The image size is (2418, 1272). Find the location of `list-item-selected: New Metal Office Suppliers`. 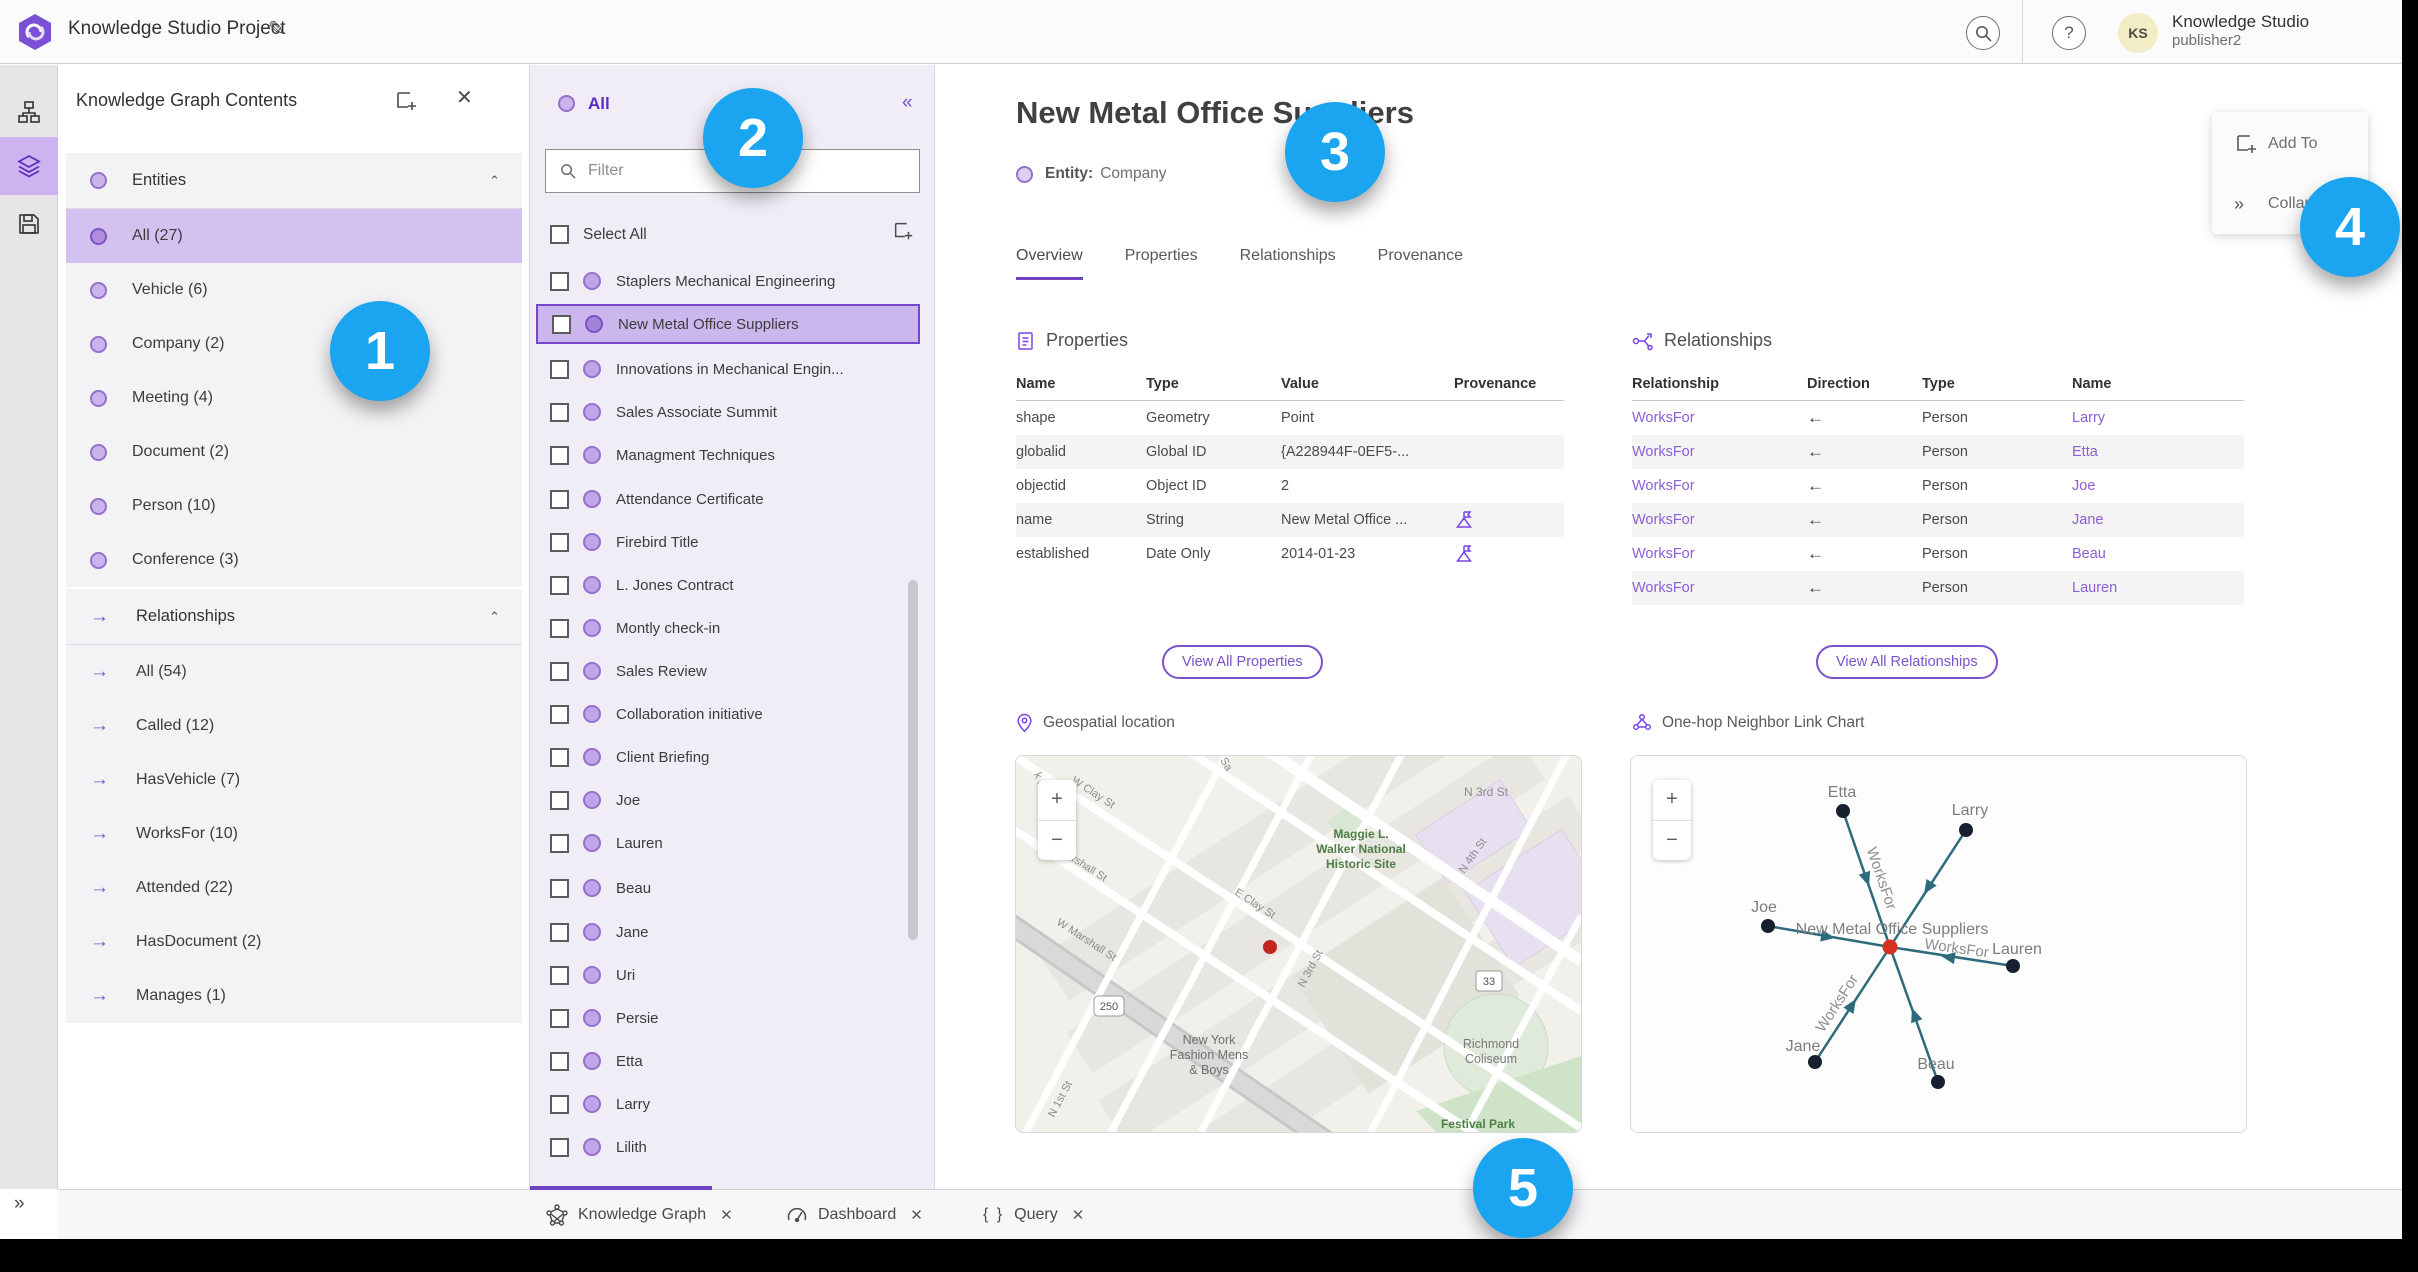

list-item-selected: New Metal Office Suppliers is located at coordinates (728, 324).